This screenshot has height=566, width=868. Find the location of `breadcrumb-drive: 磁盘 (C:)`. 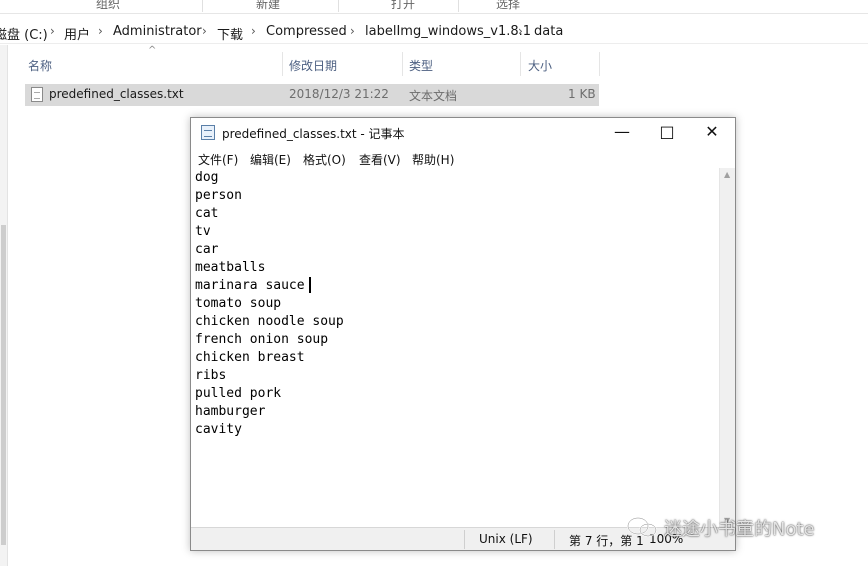

breadcrumb-drive: 磁盘 (C:) is located at coordinates (24, 33).